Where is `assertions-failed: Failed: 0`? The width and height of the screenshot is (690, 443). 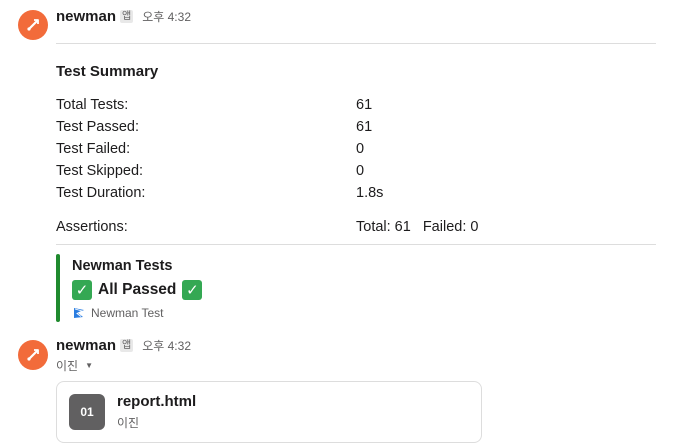
assertions-failed: Failed: 0 is located at coordinates (450, 227).